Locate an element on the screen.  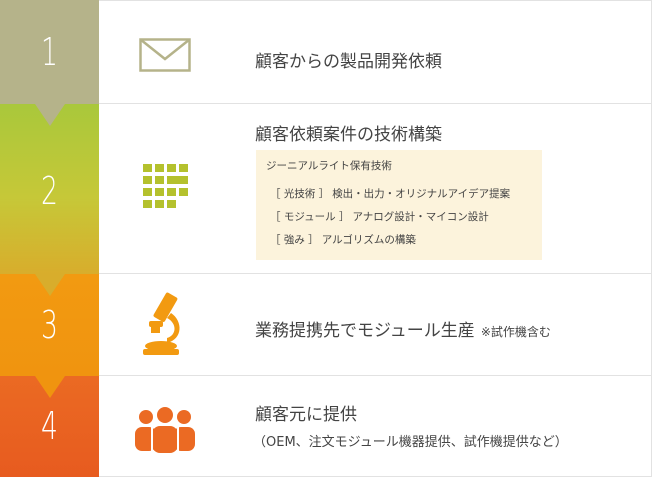
step-number-4: 4 is located at coordinates (49, 426).